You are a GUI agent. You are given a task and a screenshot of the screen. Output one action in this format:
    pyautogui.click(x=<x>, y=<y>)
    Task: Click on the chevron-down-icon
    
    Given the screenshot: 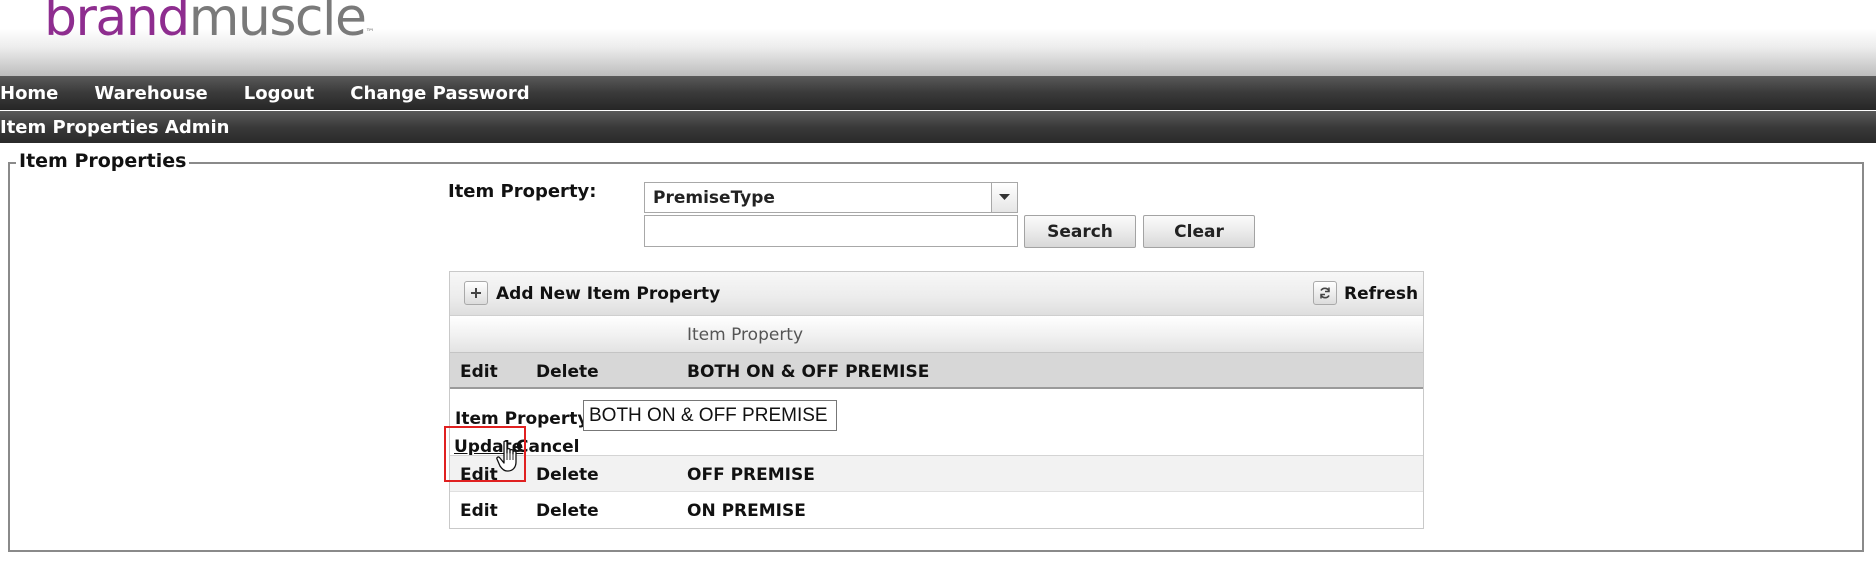 What is the action you would take?
    pyautogui.click(x=1004, y=197)
    